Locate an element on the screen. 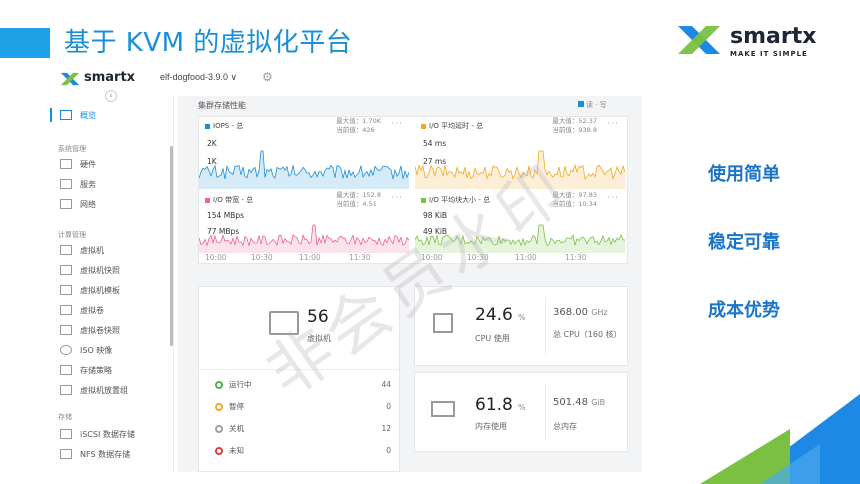 This screenshot has height=484, width=860. template-icon is located at coordinates (66, 290).